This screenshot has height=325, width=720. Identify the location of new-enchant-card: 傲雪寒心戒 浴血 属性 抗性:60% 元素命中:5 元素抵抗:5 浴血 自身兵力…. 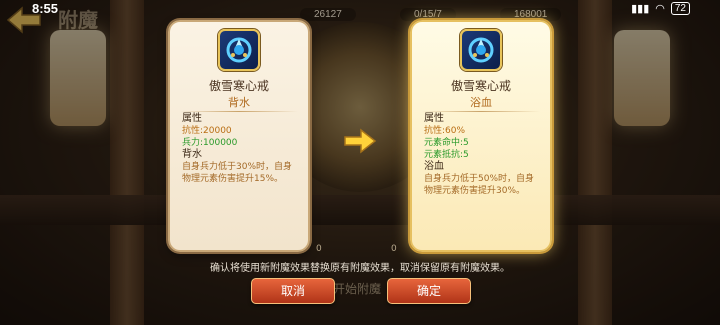
(481, 136).